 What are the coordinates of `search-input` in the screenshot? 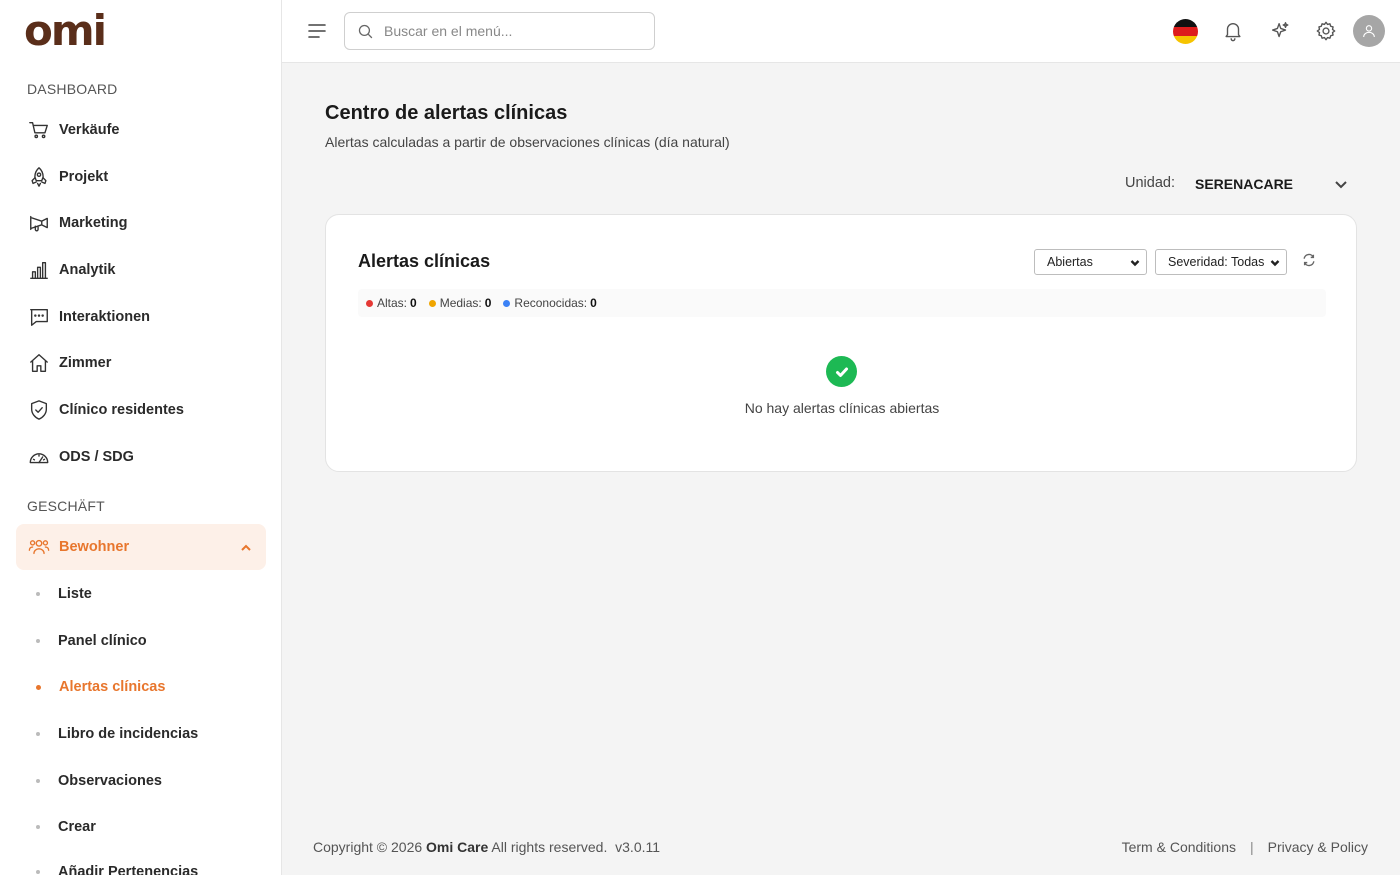 It's located at (514, 31).